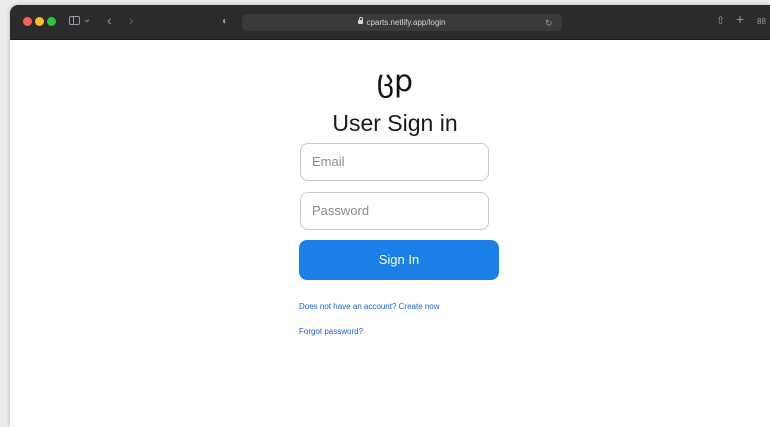 This screenshot has height=427, width=770. I want to click on chevron-down-icon: ⌄, so click(87, 20).